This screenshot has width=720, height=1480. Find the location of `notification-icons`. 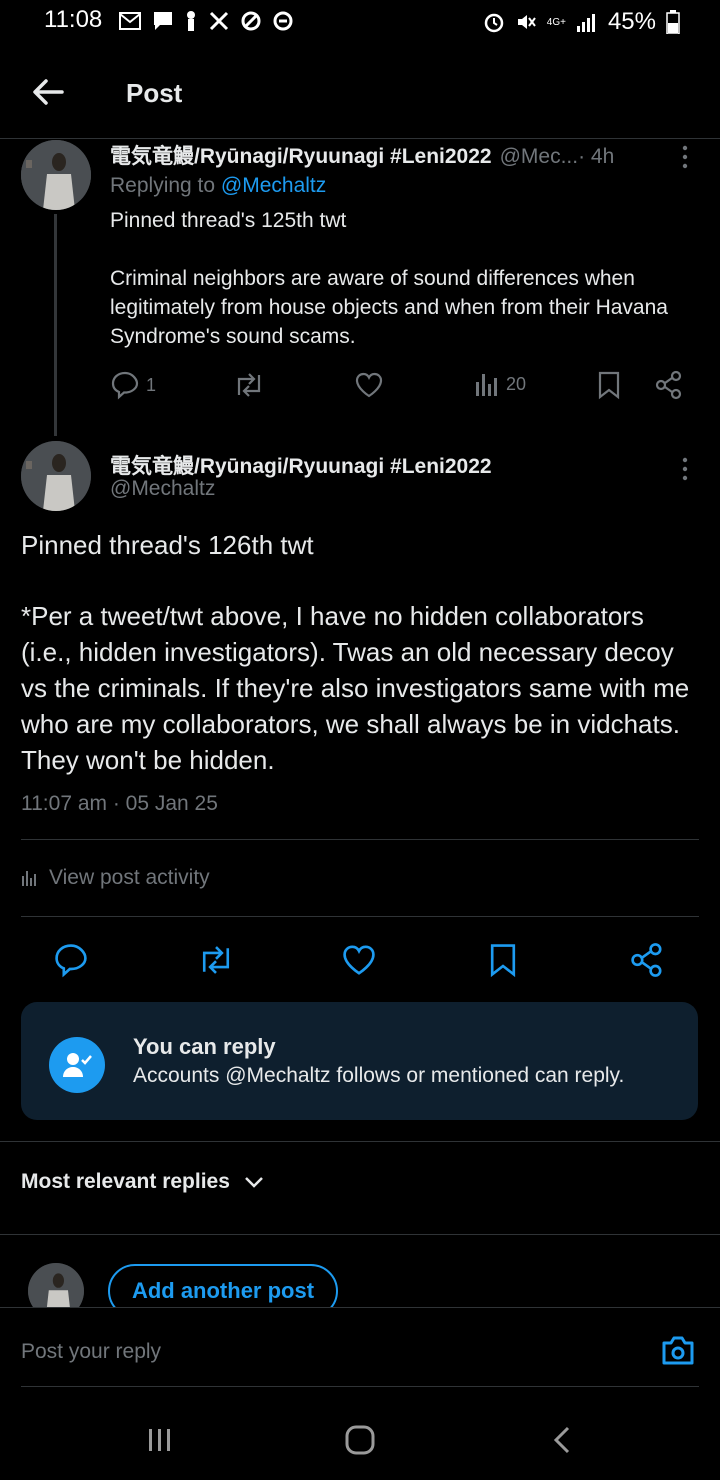

notification-icons is located at coordinates (206, 21).